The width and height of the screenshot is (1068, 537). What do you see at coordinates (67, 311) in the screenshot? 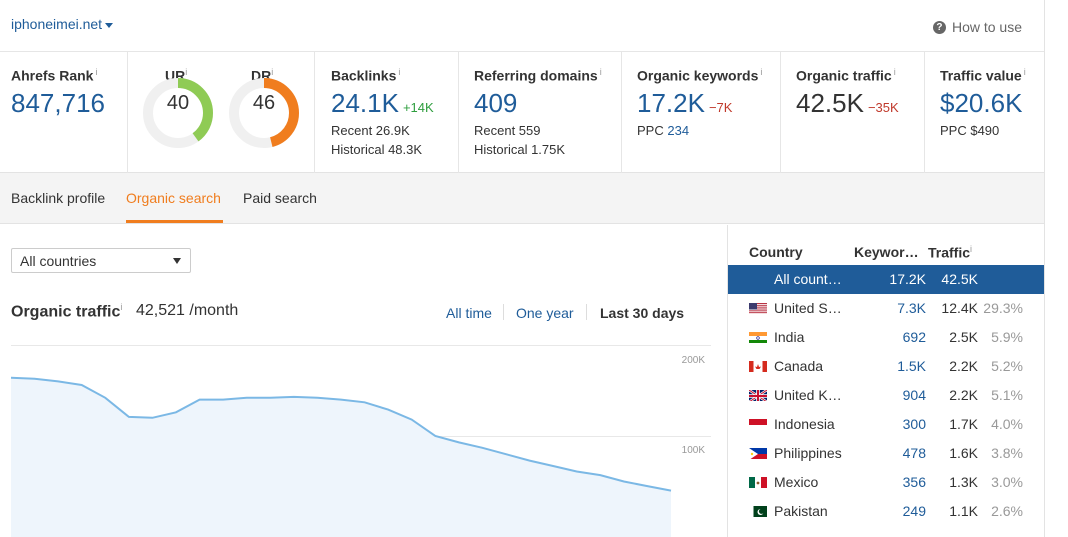
I see `organic-traffic-title: Organic traffici` at bounding box center [67, 311].